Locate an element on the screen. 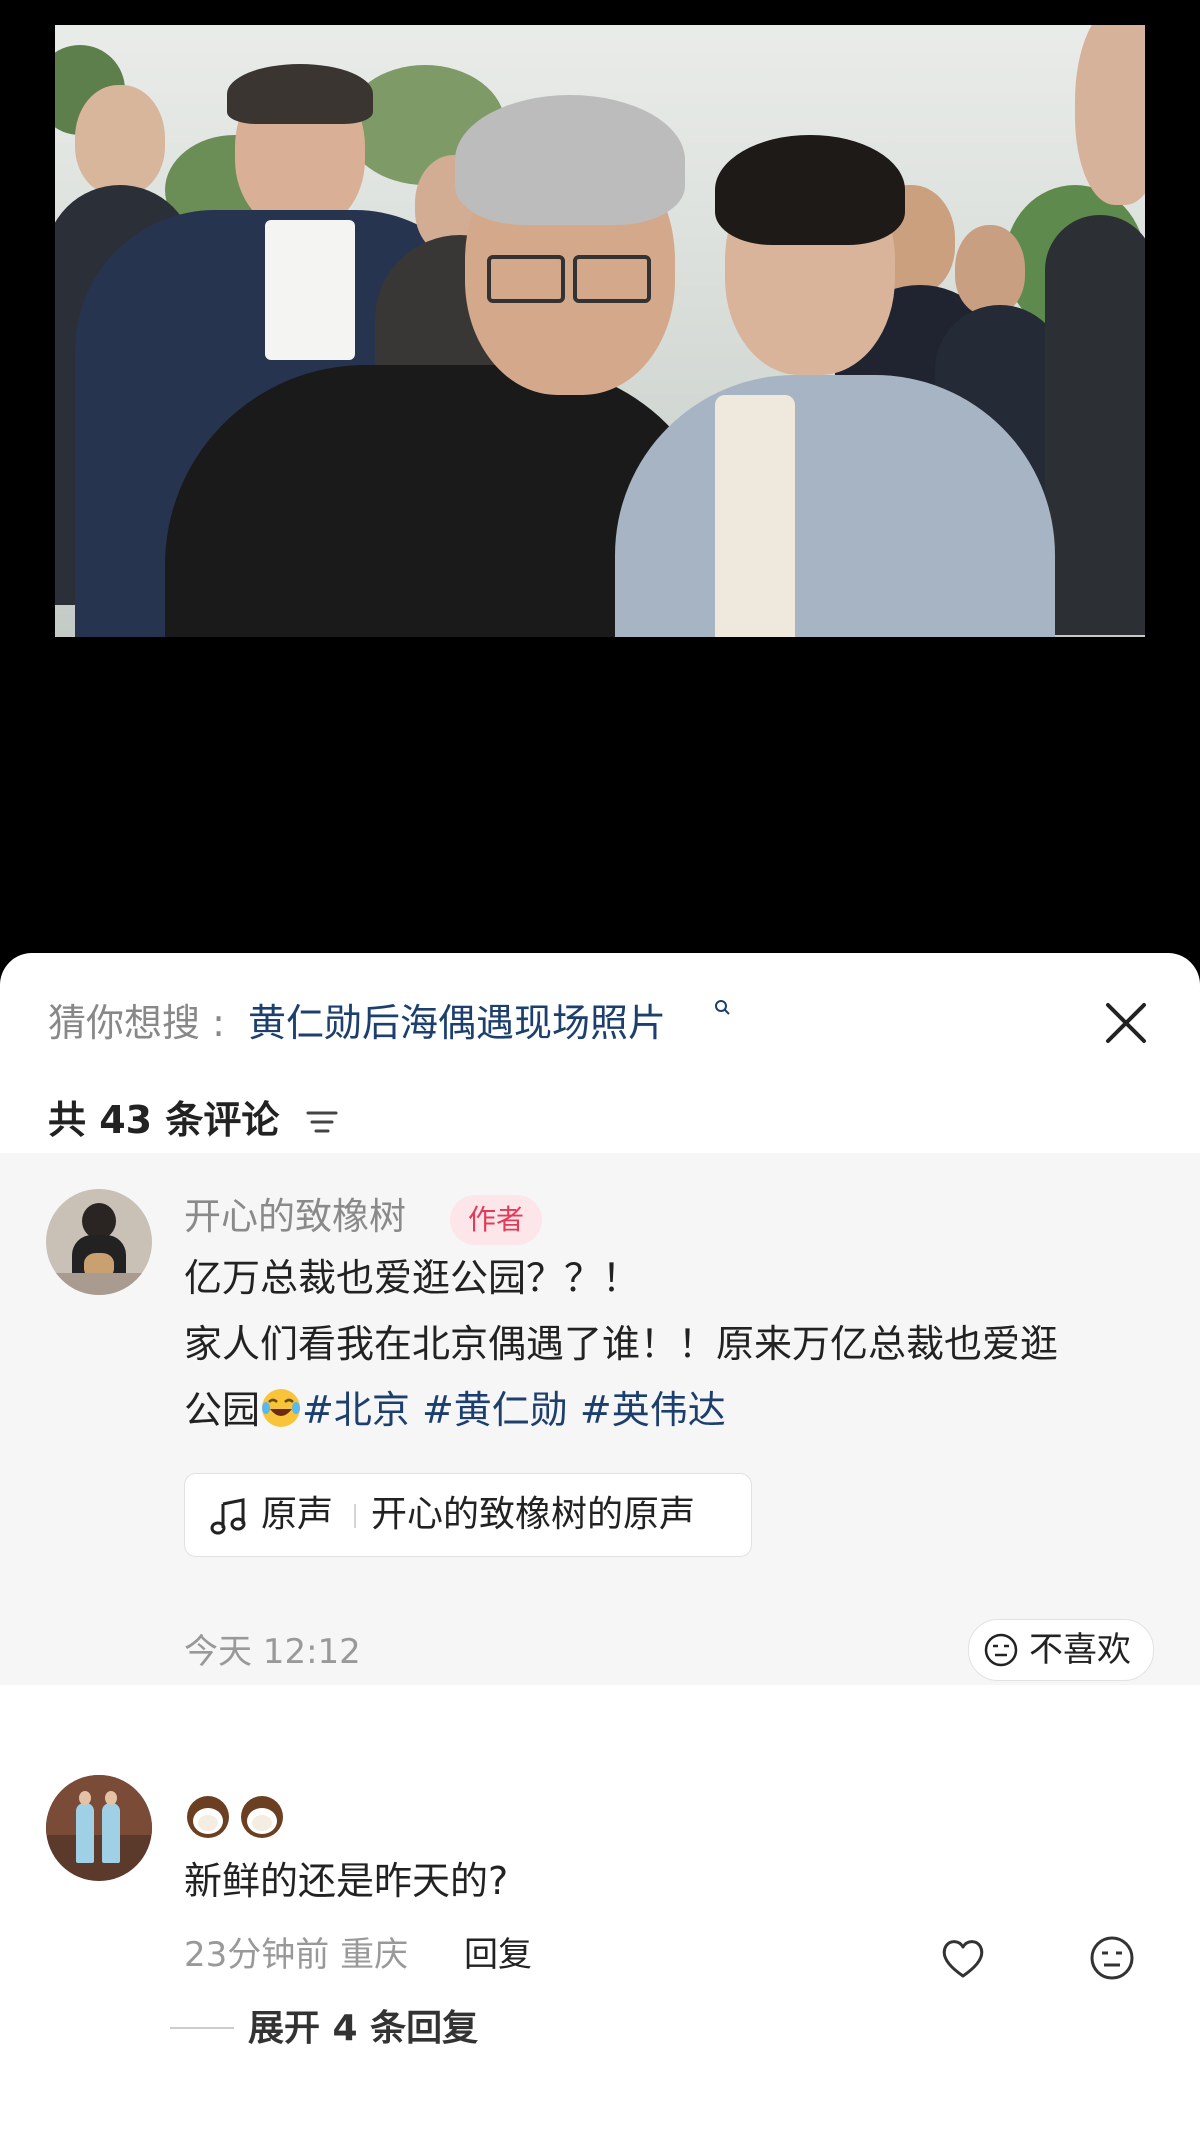 Image resolution: width=1200 pixels, height=2129 pixels. dislike-button: 不喜欢 is located at coordinates (1061, 1650).